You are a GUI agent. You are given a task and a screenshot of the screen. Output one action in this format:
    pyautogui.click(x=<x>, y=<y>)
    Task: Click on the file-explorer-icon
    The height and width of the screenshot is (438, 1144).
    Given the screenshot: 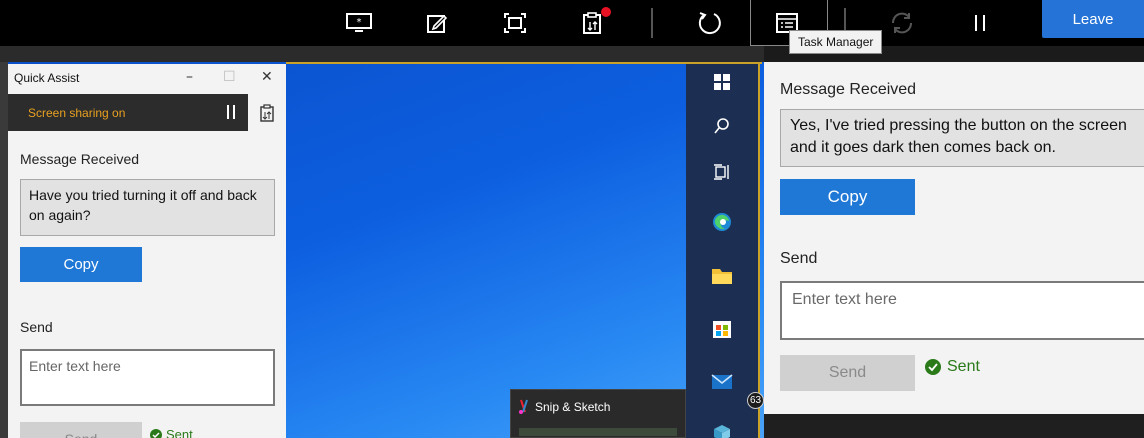 What is the action you would take?
    pyautogui.click(x=722, y=276)
    